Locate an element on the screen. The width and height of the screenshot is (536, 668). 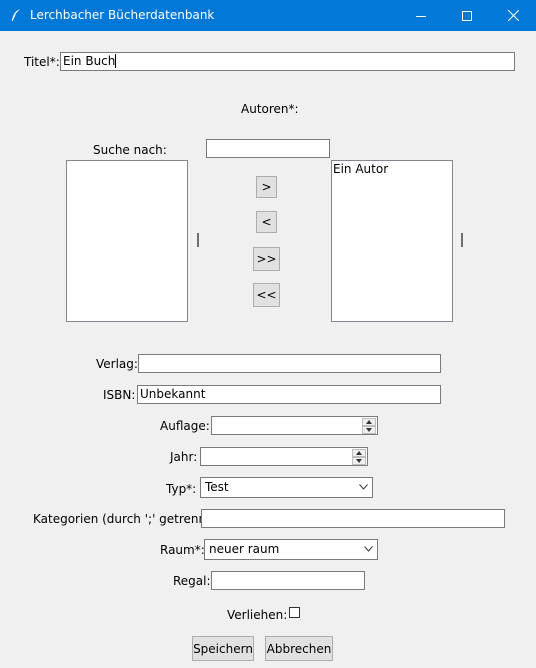
year-spinbox is located at coordinates (284, 456).